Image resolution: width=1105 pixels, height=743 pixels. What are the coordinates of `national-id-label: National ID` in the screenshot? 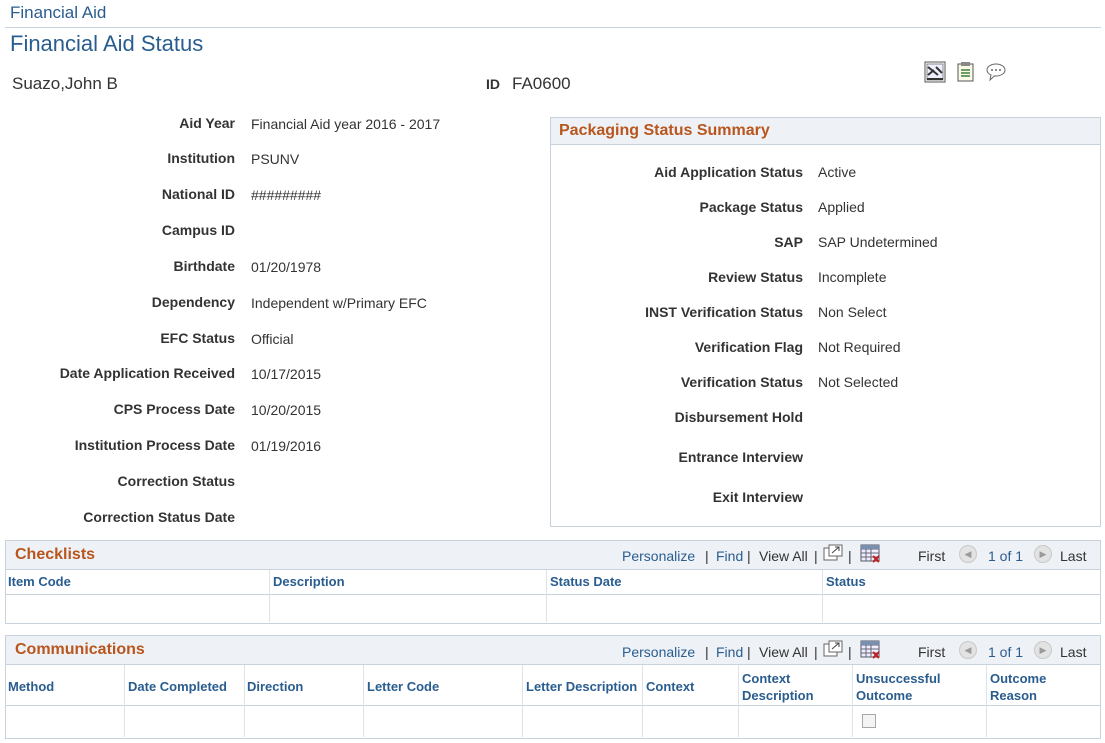 It's located at (198, 194).